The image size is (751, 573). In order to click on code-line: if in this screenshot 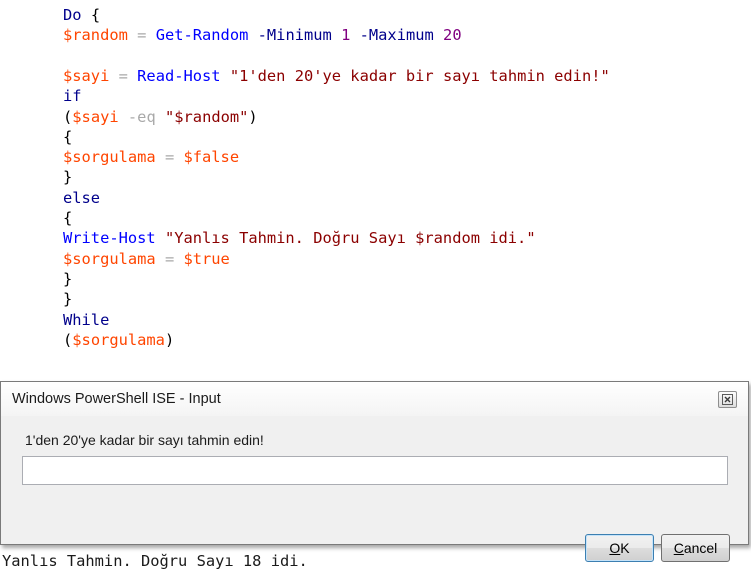, I will do `click(72, 96)`.